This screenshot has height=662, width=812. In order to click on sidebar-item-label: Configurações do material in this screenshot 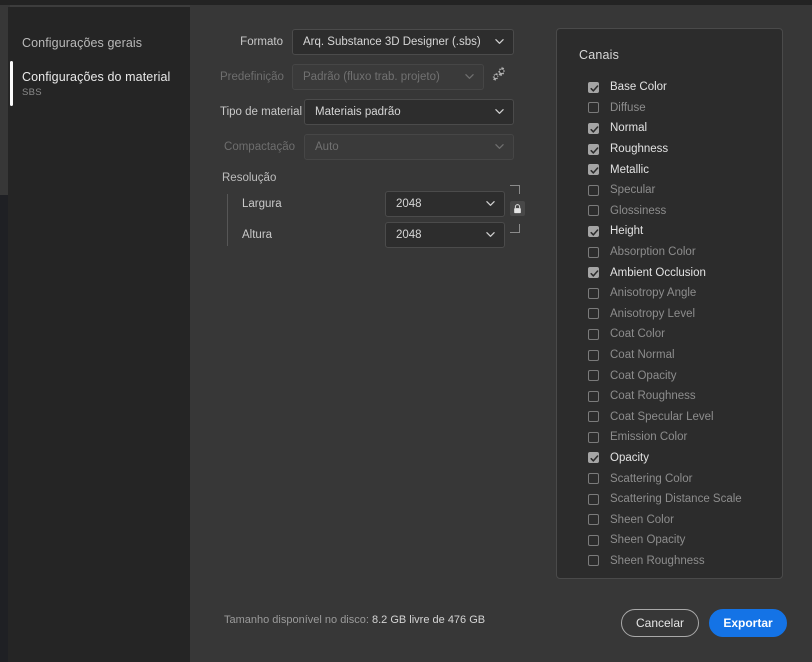, I will do `click(96, 77)`.